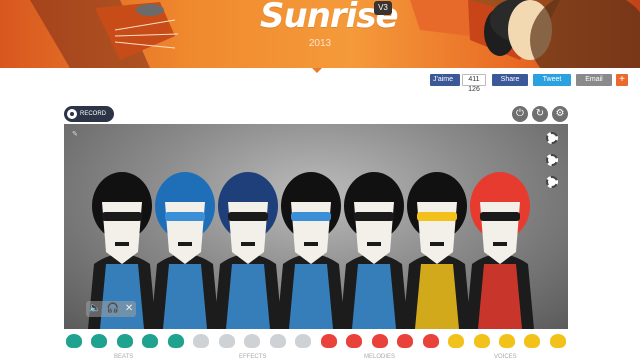  Describe the element at coordinates (505, 357) in the screenshot. I see `group-label-voices: VOICES` at that location.